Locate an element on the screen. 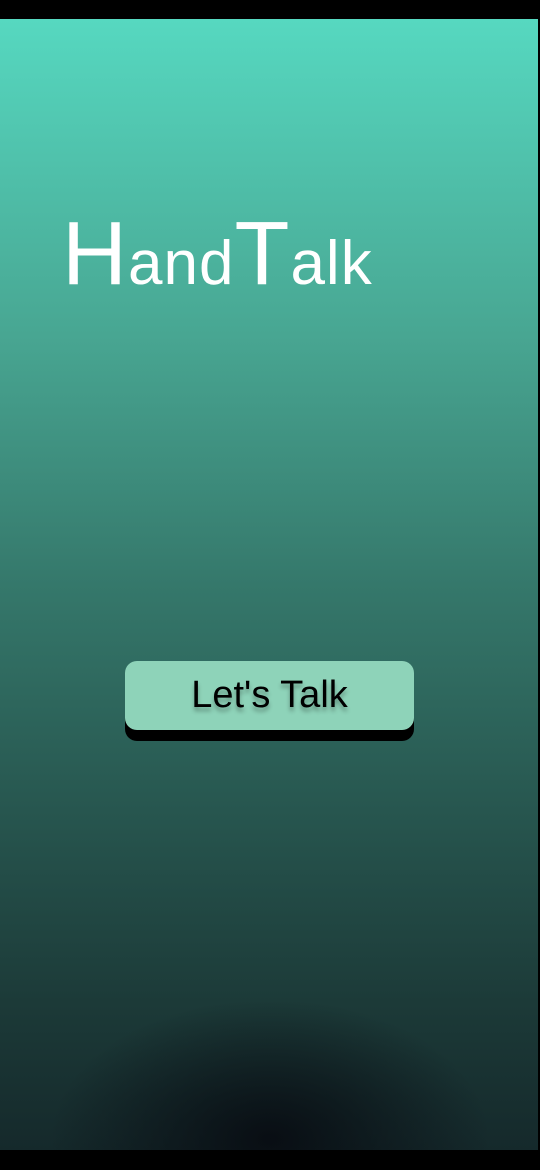 This screenshot has height=1170, width=540. app-title: HandTalk is located at coordinates (217, 254).